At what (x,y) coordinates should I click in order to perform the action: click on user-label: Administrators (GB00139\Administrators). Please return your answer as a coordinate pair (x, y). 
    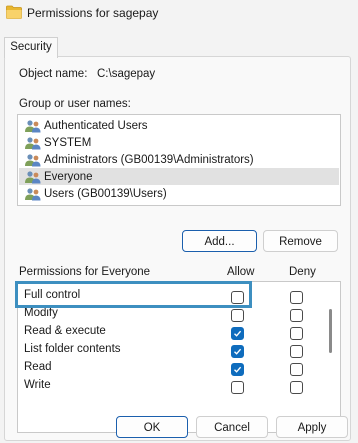
    Looking at the image, I should click on (149, 159).